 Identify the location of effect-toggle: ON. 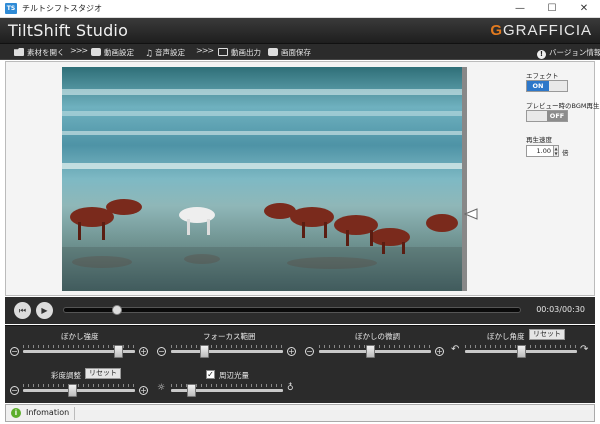
(547, 86).